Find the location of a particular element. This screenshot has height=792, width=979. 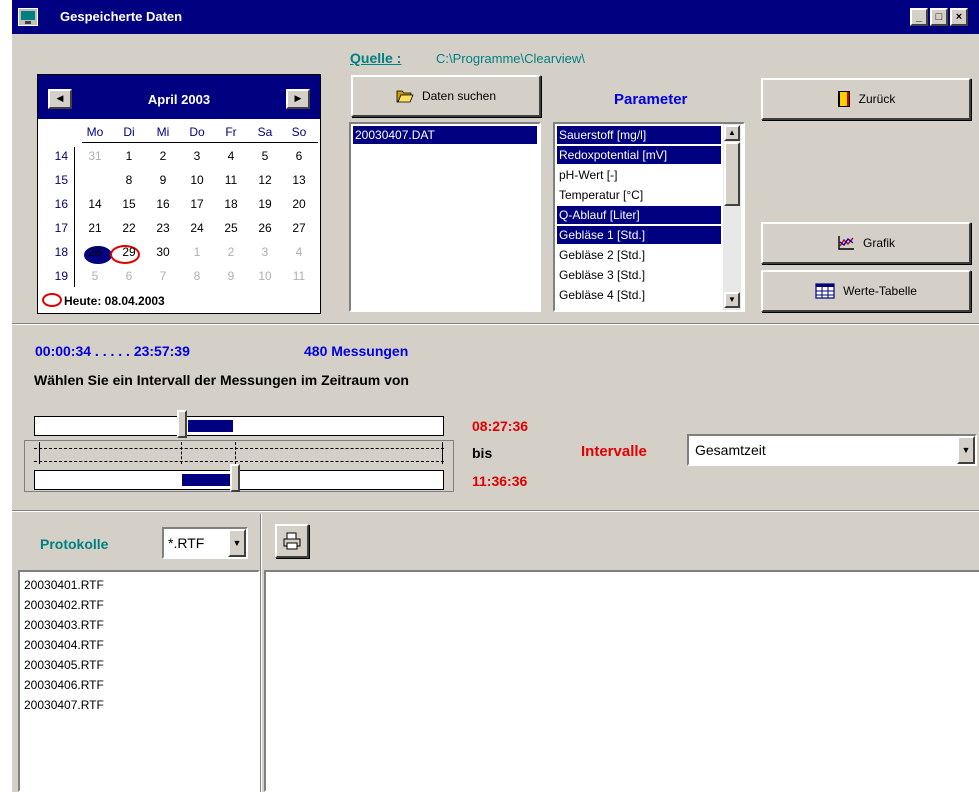

protocol-file-item: 20030403.RTF is located at coordinates (63, 625).